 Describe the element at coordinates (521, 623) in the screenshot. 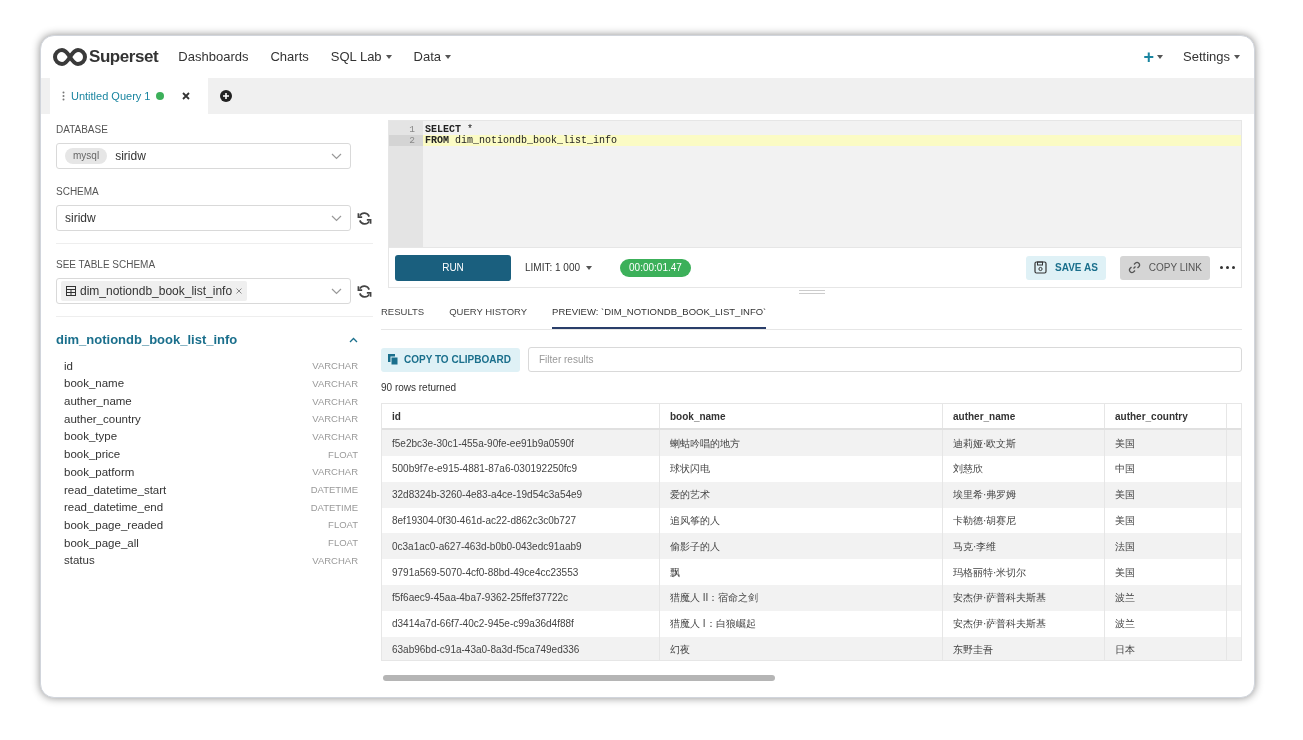

I see `table-cell: d3414a7d-66f7-40c2-945e-c99a36d4f88f` at that location.